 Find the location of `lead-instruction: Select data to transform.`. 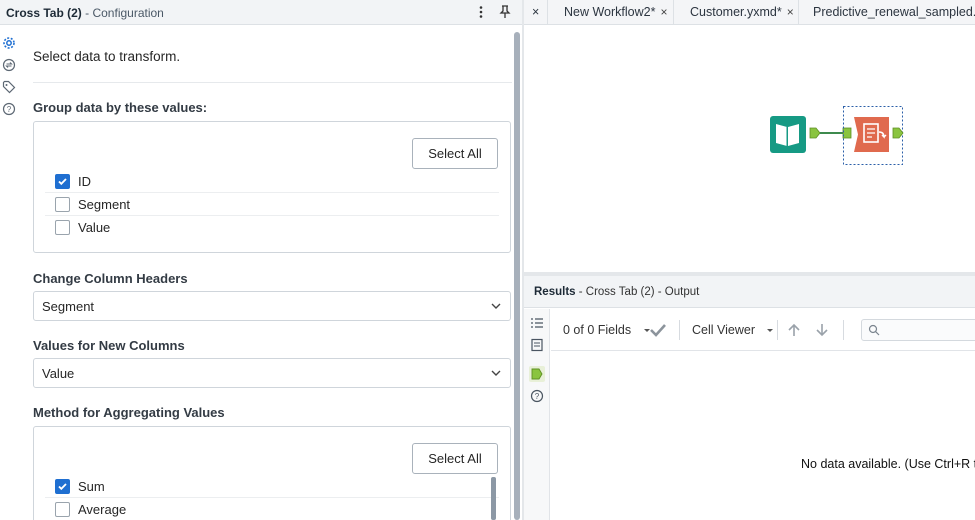

lead-instruction: Select data to transform. is located at coordinates (107, 56).